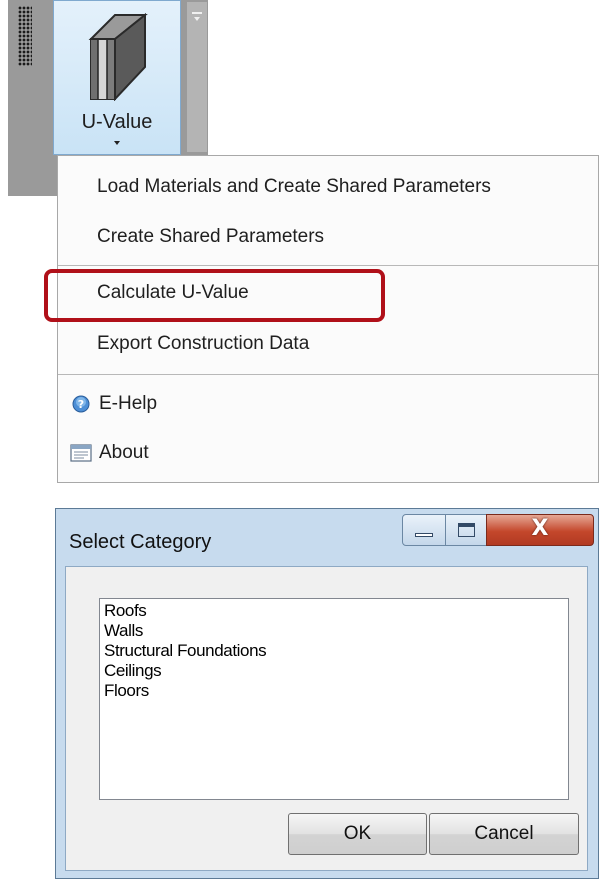 The height and width of the screenshot is (894, 599). Describe the element at coordinates (328, 344) in the screenshot. I see `menu-item-export-construction-data: Export Construction Data` at that location.